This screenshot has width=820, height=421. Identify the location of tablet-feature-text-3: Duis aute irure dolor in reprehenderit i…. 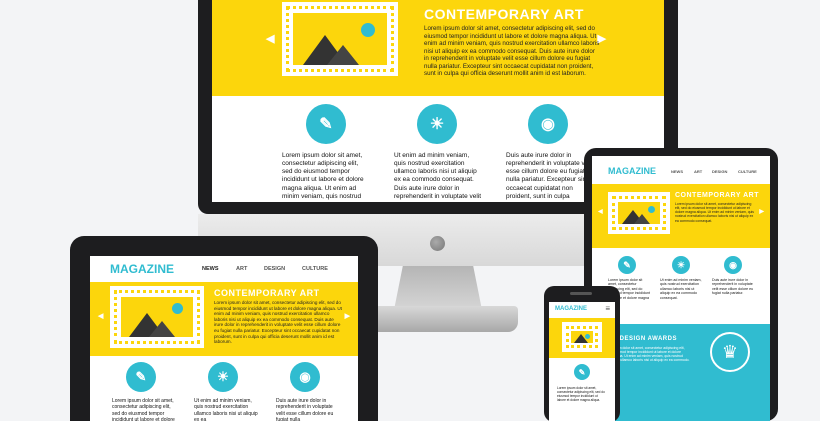
(733, 287).